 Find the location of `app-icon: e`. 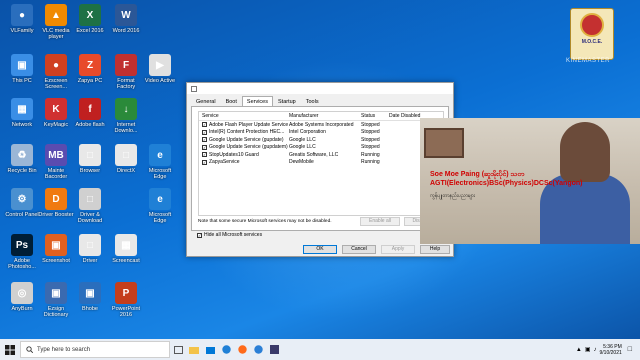

app-icon: e is located at coordinates (160, 199).